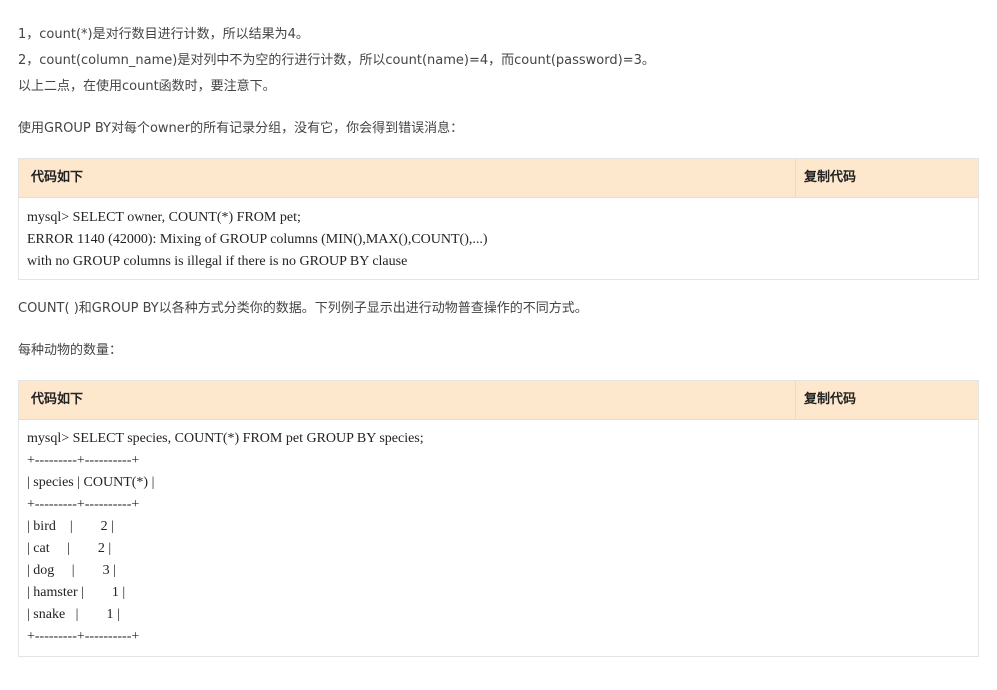 The height and width of the screenshot is (690, 997). I want to click on code-line: | snake | 1 |, so click(73, 614).